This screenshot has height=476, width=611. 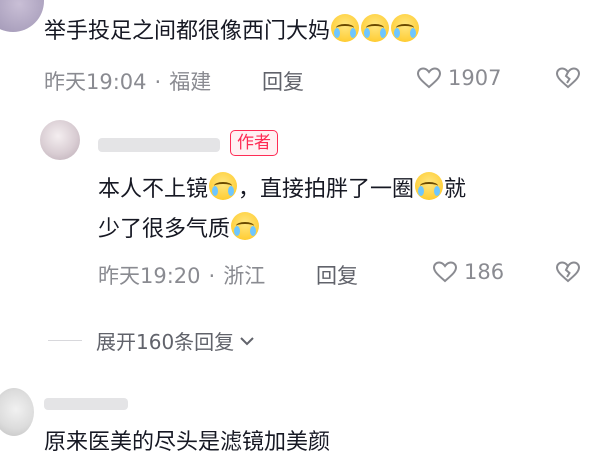 I want to click on expand-replies-button: 展开160条回复, so click(x=176, y=340).